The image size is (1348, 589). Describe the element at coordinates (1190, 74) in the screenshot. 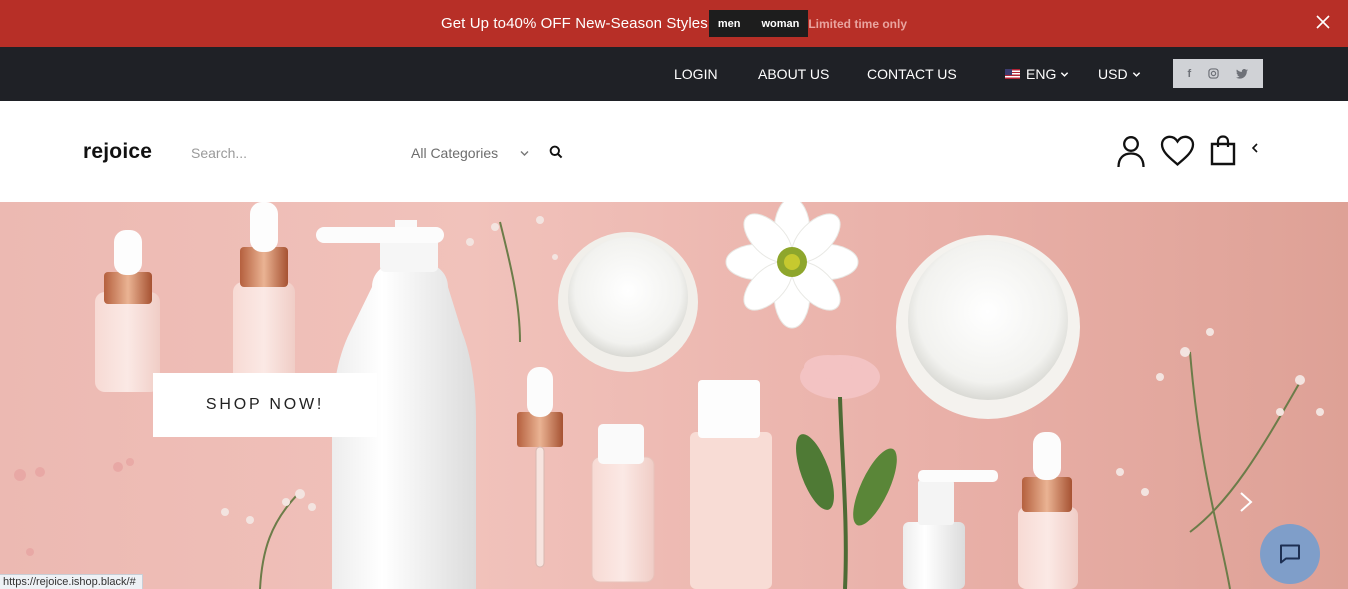

I see `facebook-icon: f` at that location.